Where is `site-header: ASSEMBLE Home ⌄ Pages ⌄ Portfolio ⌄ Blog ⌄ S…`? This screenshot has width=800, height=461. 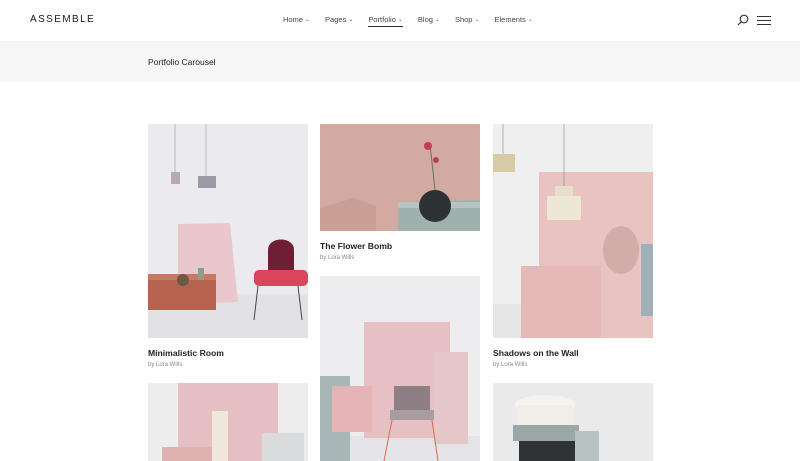 site-header: ASSEMBLE Home ⌄ Pages ⌄ Portfolio ⌄ Blog ⌄ S… is located at coordinates (400, 20).